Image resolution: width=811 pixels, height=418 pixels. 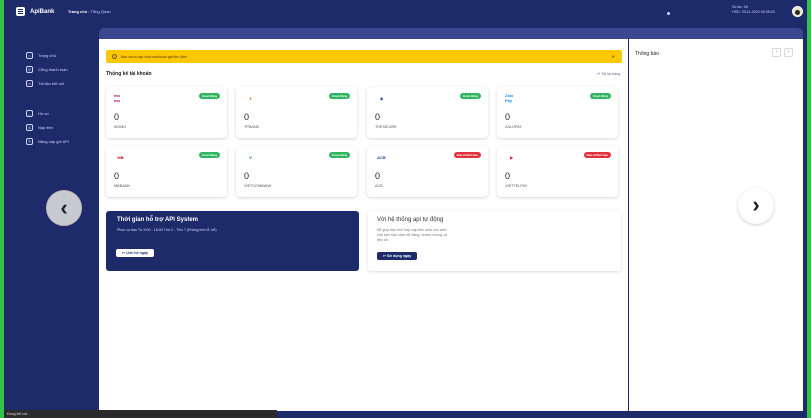 What do you see at coordinates (53, 69) in the screenshot?
I see `sidebar-item-label: Cổng thanh toán` at bounding box center [53, 69].